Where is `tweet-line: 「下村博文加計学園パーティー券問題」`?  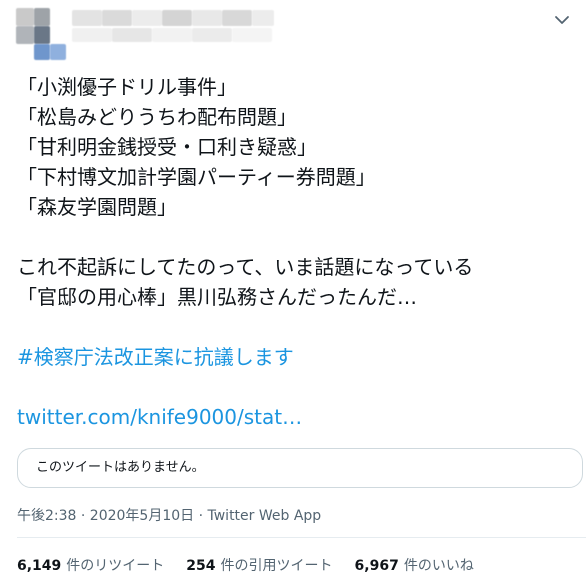
tweet-line: 「下村博文加計学園パーティー券問題」 is located at coordinates (196, 177).